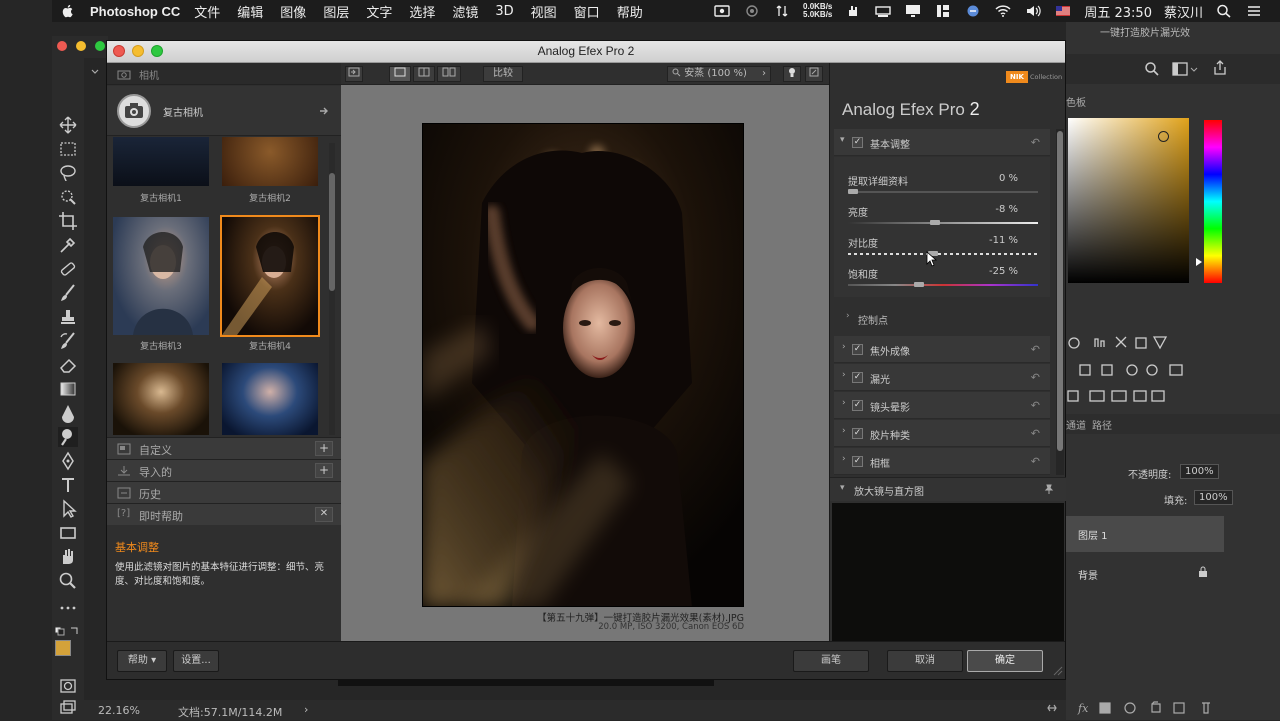  What do you see at coordinates (68, 341) in the screenshot?
I see `history-brush-tool-icon` at bounding box center [68, 341].